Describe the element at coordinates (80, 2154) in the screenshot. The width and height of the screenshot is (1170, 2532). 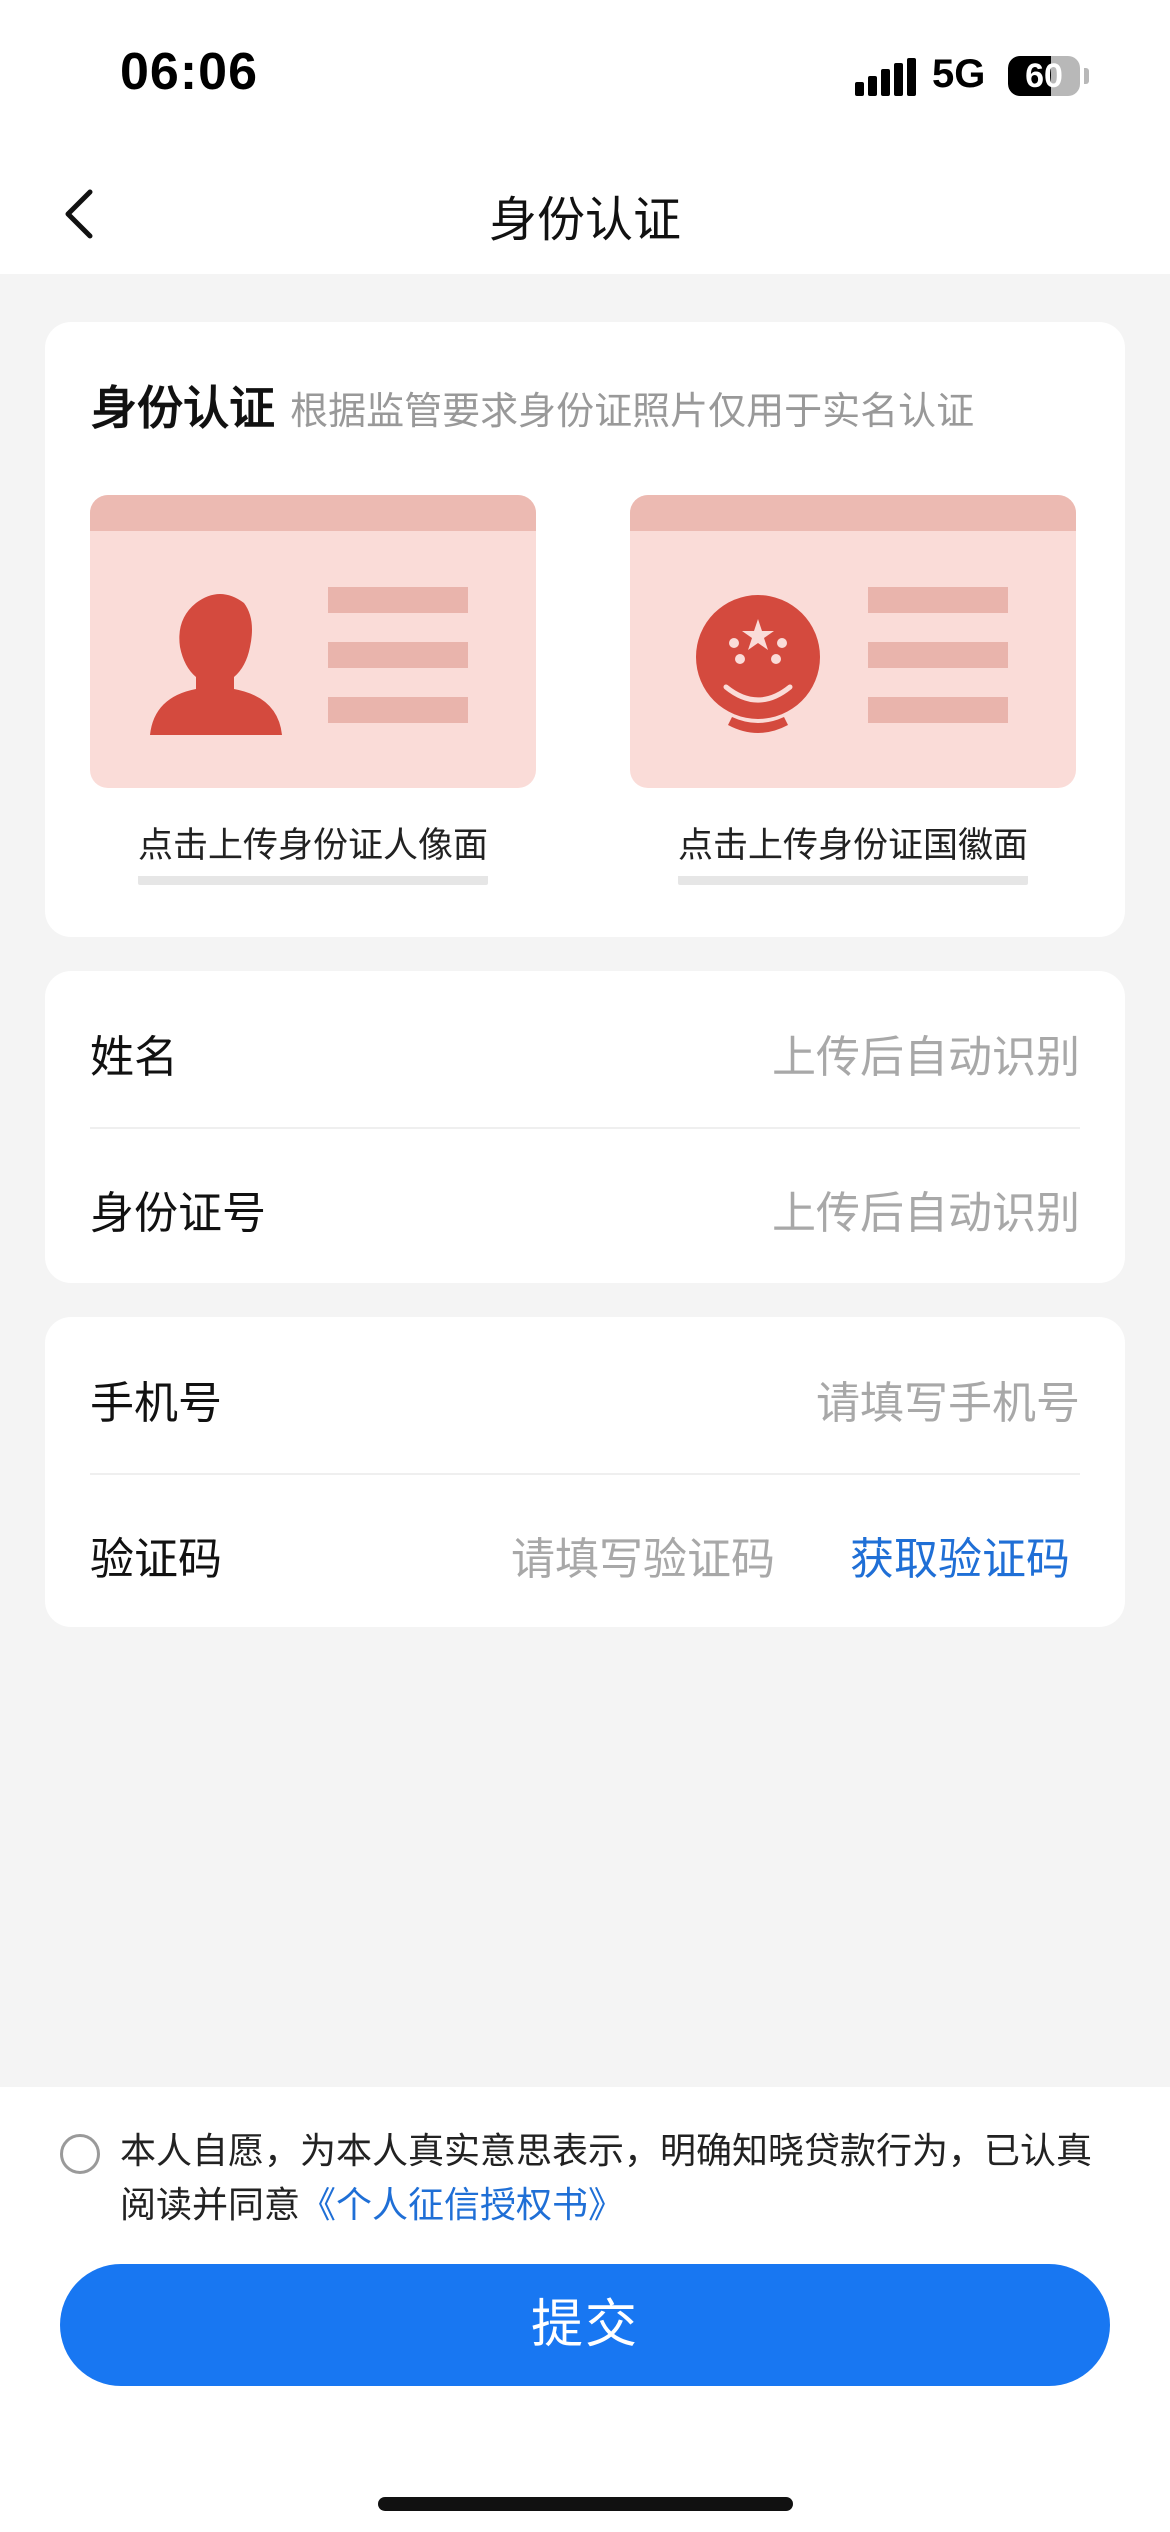
I see `agreement-checkbox` at that location.